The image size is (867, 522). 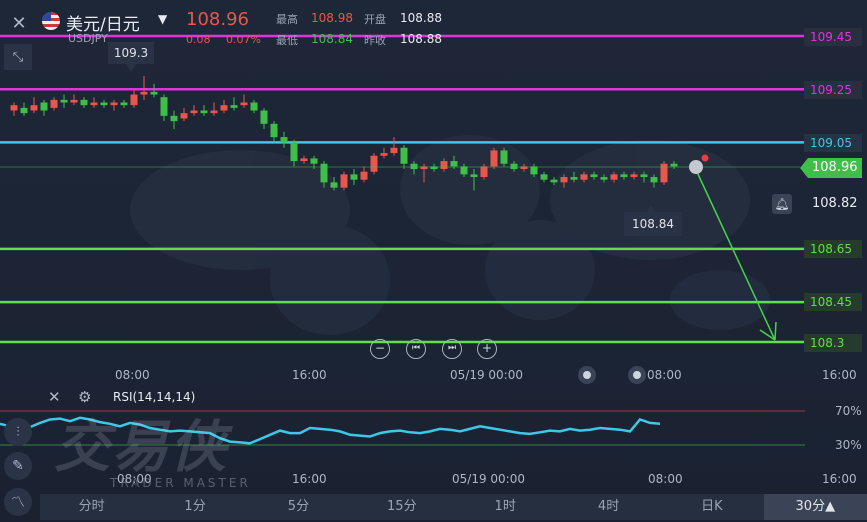 I want to click on pencil-icon: ✎, so click(x=18, y=466).